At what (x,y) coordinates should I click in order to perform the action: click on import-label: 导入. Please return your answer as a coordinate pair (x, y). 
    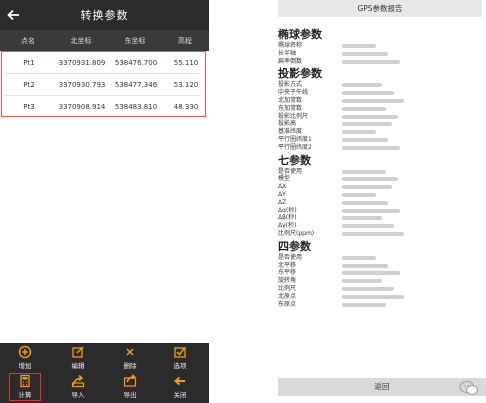
    Looking at the image, I should click on (78, 395).